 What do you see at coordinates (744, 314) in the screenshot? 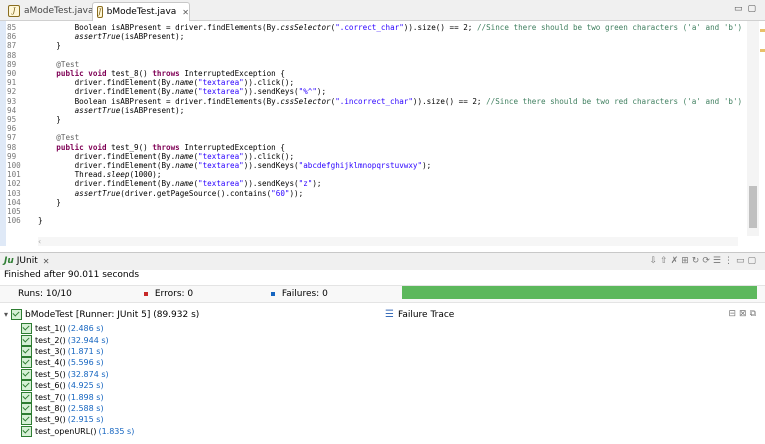
I see `compare-result-icon: ⊠` at bounding box center [744, 314].